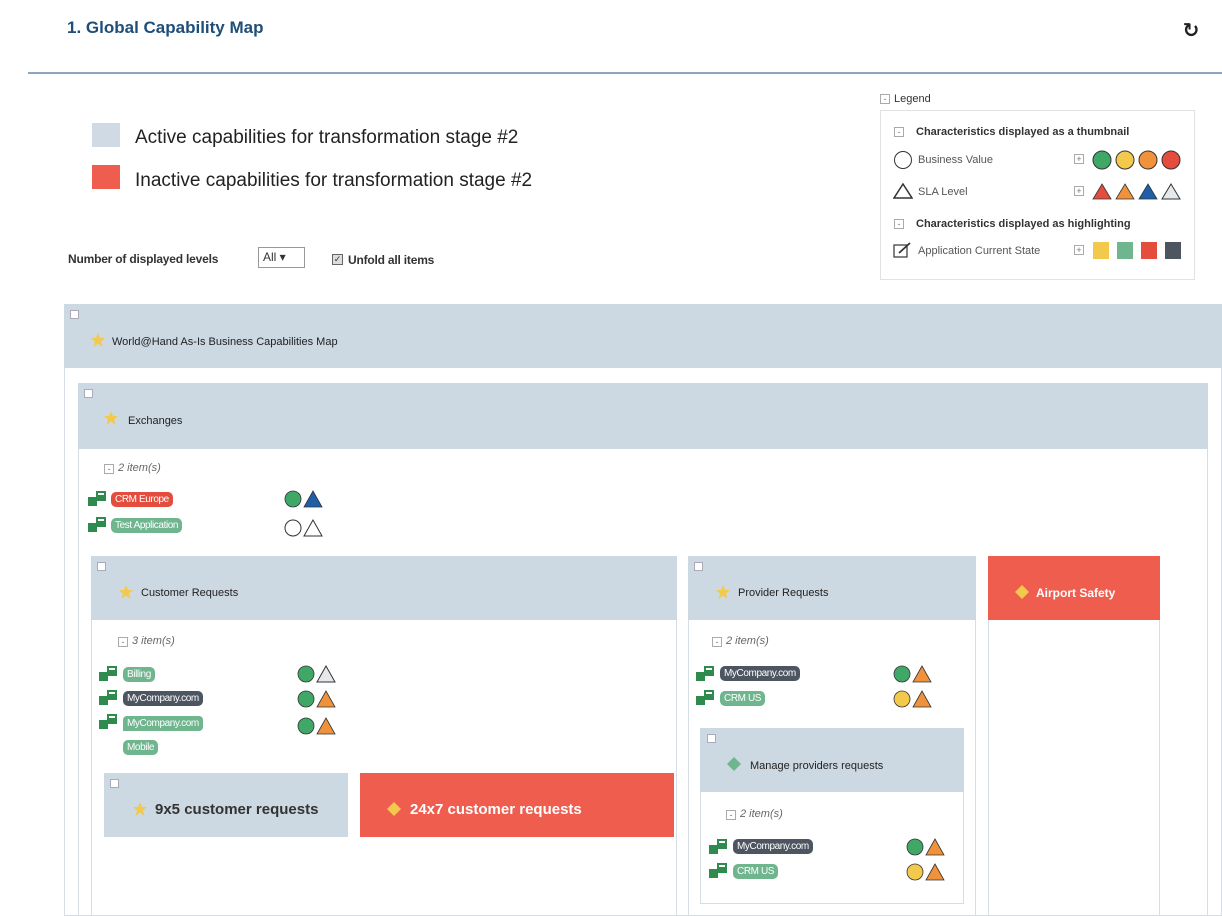  I want to click on edit-pencil-icon, so click(903, 252).